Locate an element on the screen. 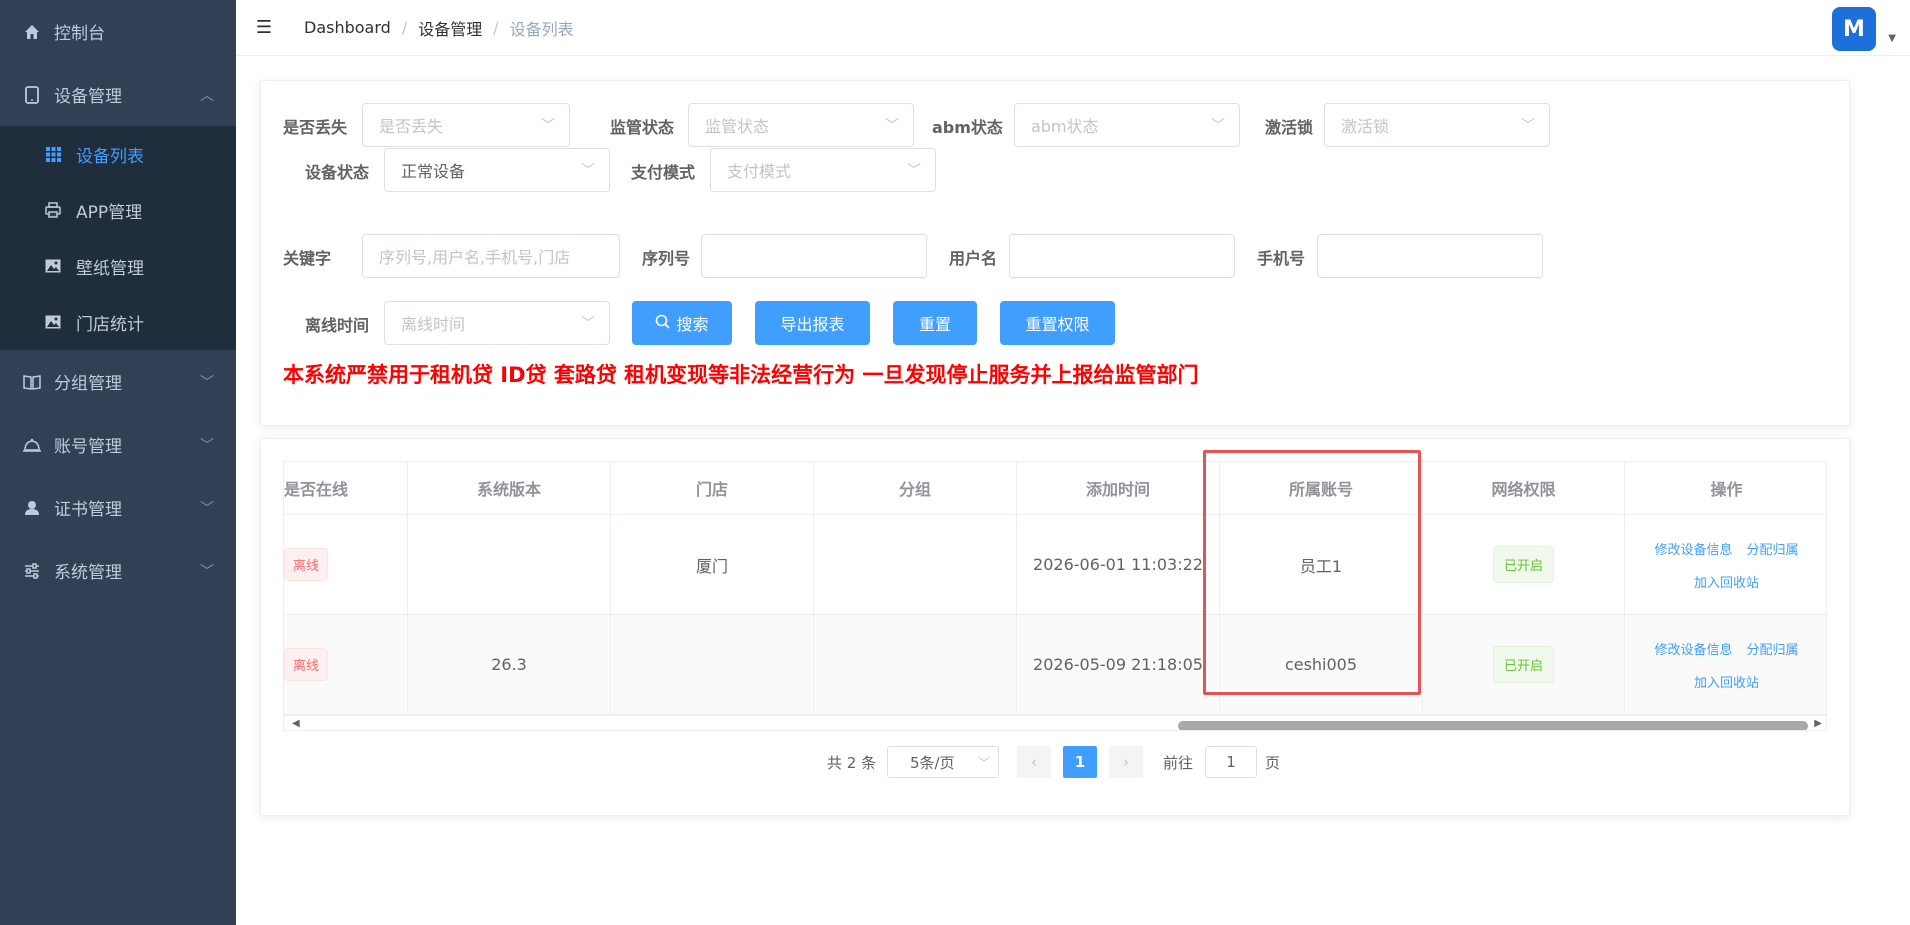 This screenshot has height=925, width=1910. username-input is located at coordinates (1122, 256).